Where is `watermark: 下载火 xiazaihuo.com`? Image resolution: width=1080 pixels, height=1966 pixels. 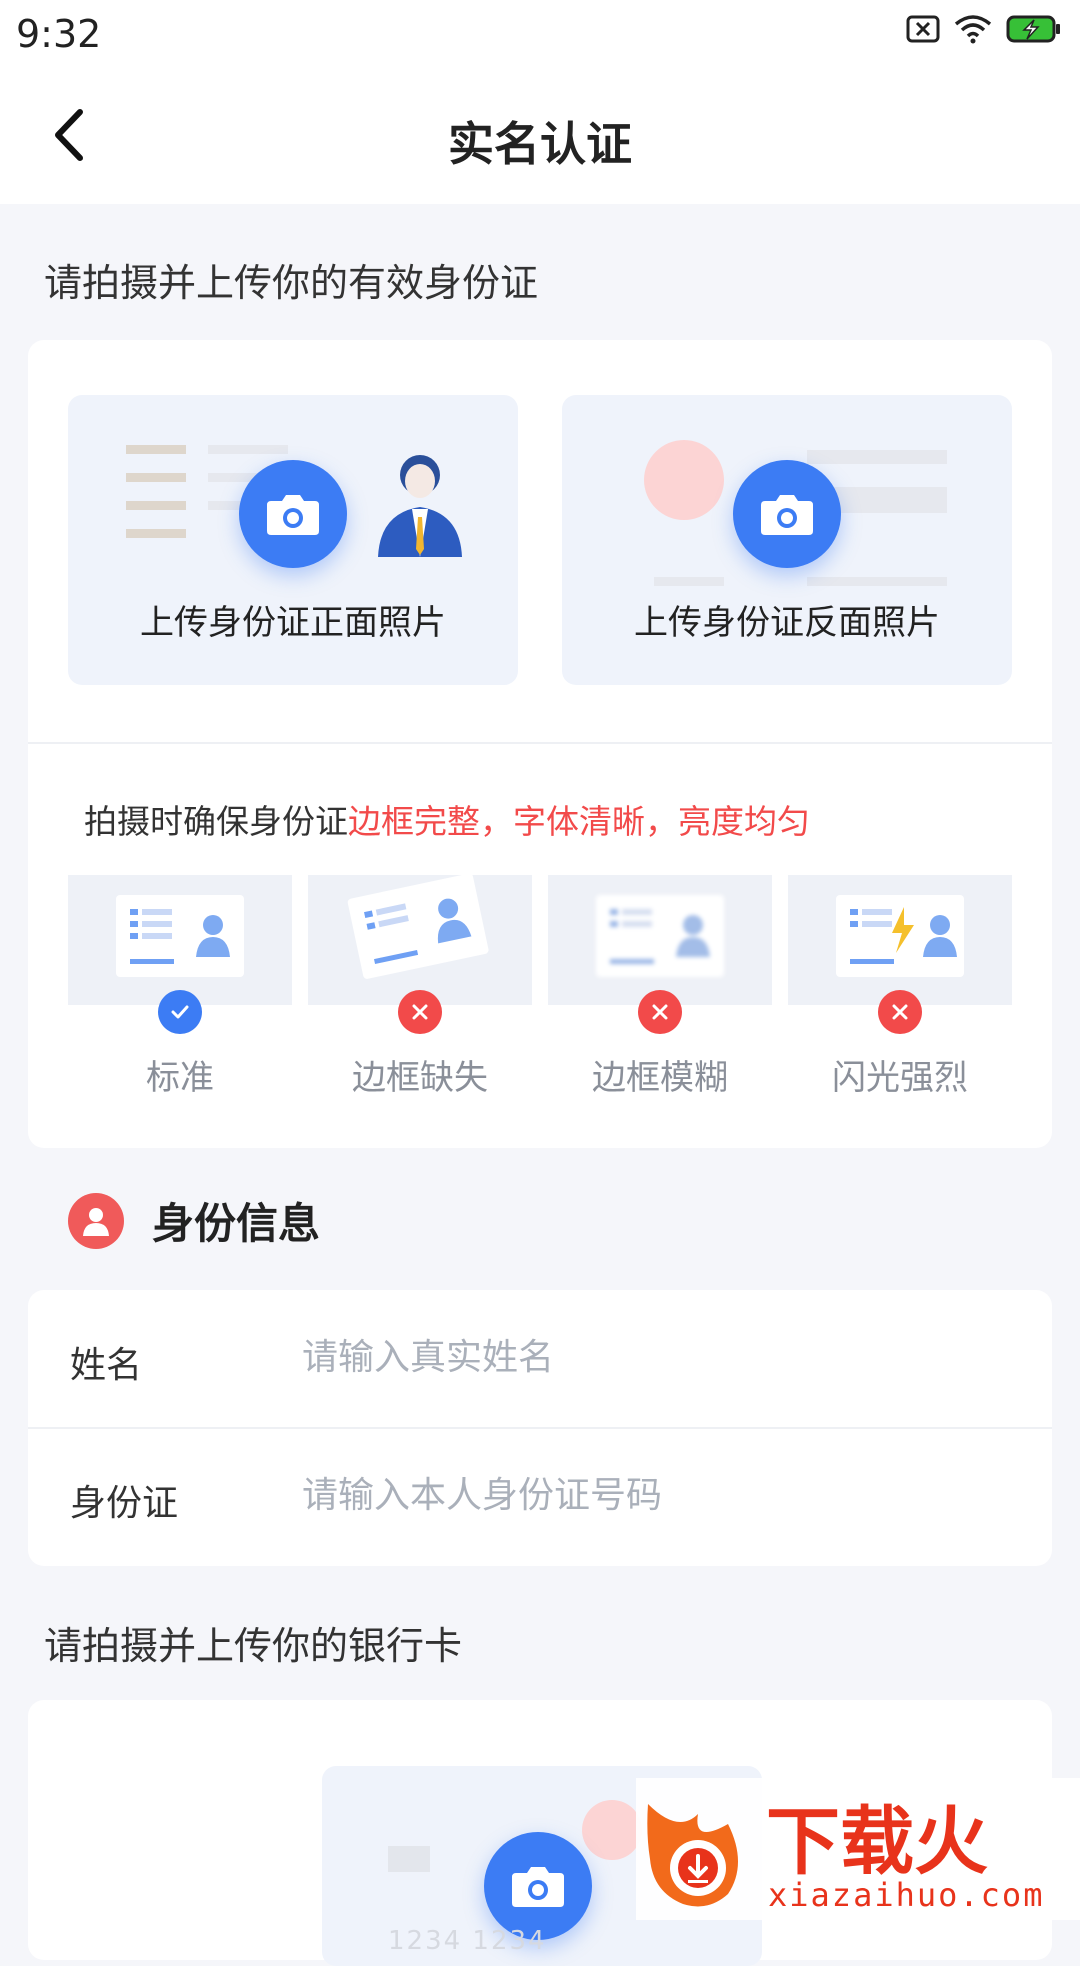
watermark: 下载火 xiazaihuo.com is located at coordinates (858, 1849).